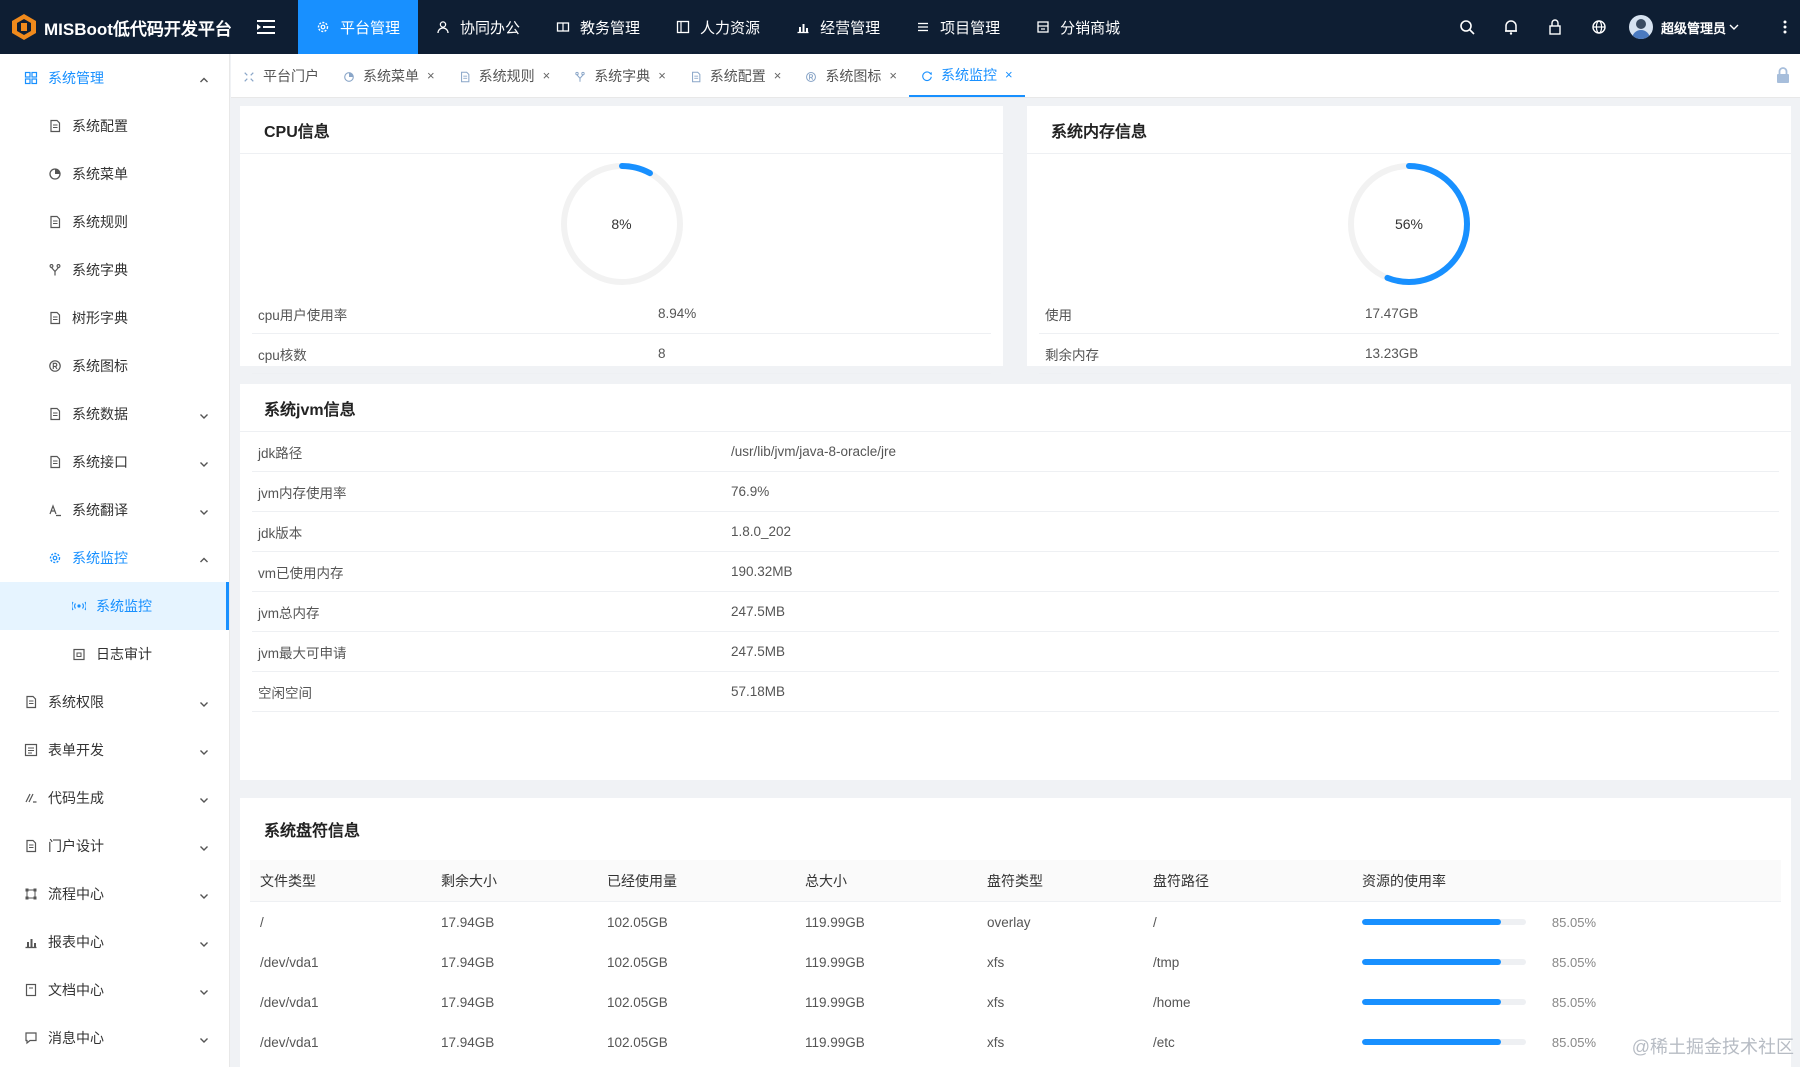 The image size is (1800, 1067). Describe the element at coordinates (114, 846) in the screenshot. I see `sidebar-item-16: 门户设计` at that location.